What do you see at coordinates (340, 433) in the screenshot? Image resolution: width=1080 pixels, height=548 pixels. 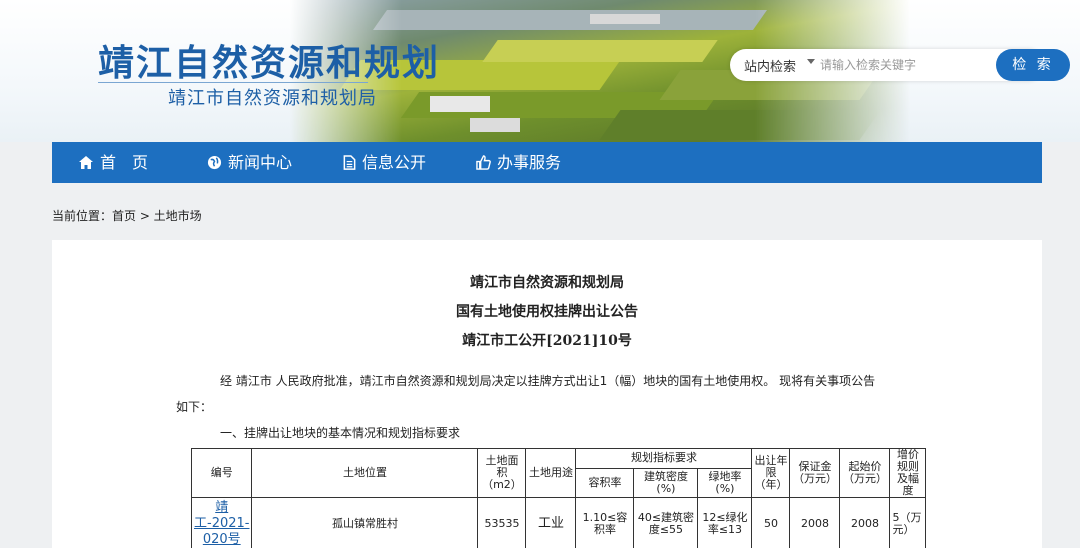 I see `section-heading: 一、挂牌出让地块的基本情况和规划指标要求` at bounding box center [340, 433].